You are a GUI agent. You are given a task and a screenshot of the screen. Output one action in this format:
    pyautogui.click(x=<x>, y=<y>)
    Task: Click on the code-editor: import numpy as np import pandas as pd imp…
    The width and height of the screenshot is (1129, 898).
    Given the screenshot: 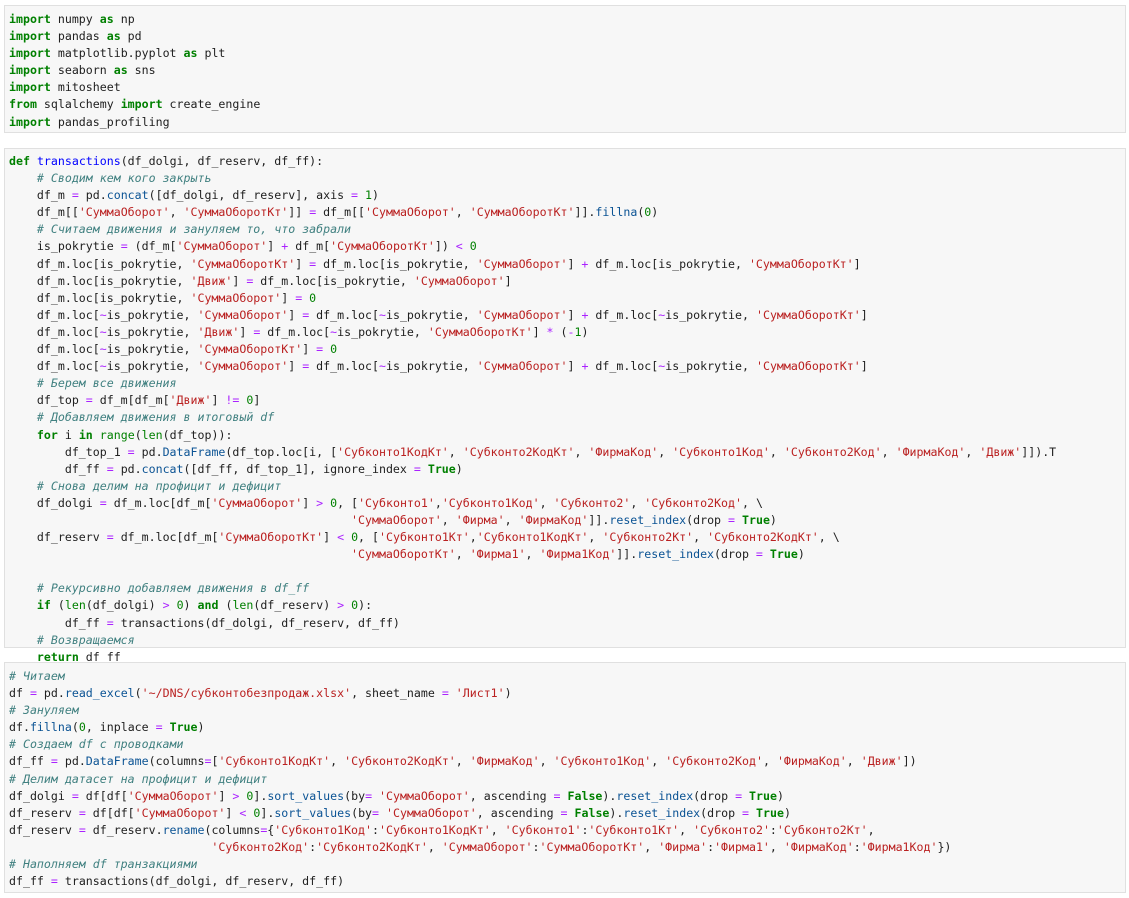 What is the action you would take?
    pyautogui.click(x=565, y=68)
    